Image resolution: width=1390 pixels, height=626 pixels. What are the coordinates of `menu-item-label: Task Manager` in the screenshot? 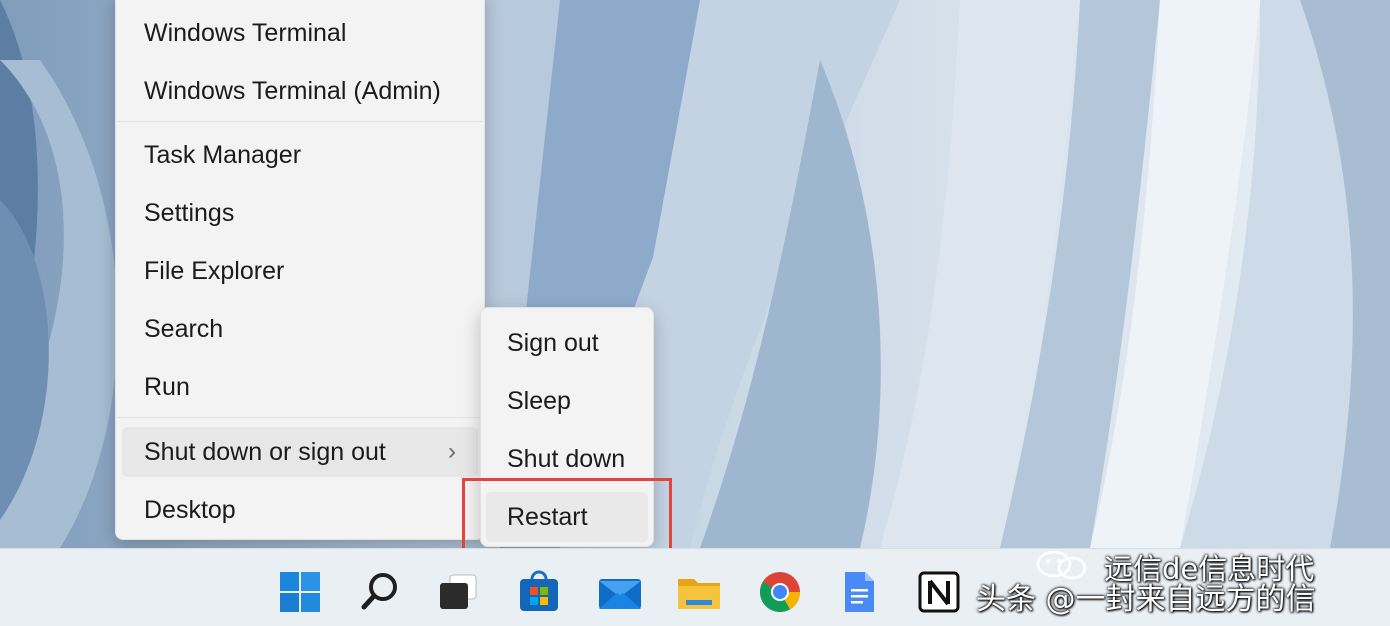 It's located at (223, 155).